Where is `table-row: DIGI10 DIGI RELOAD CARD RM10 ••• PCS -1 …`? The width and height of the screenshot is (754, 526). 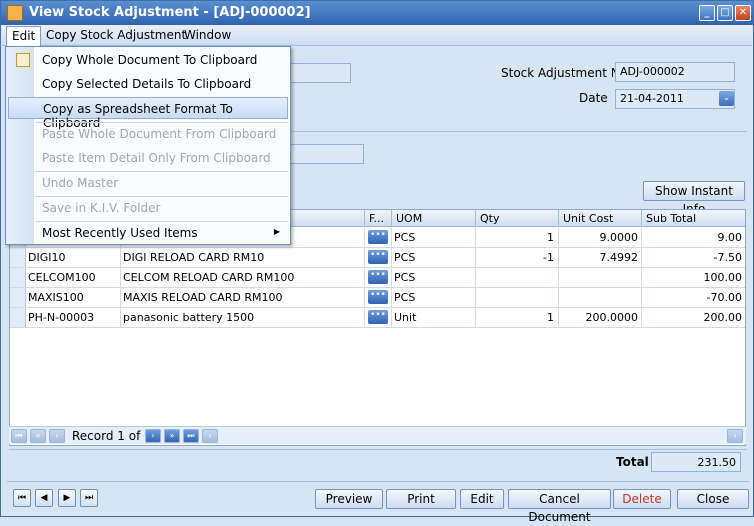
table-row: DIGI10 DIGI RELOAD CARD RM10 ••• PCS -1 … is located at coordinates (377, 258).